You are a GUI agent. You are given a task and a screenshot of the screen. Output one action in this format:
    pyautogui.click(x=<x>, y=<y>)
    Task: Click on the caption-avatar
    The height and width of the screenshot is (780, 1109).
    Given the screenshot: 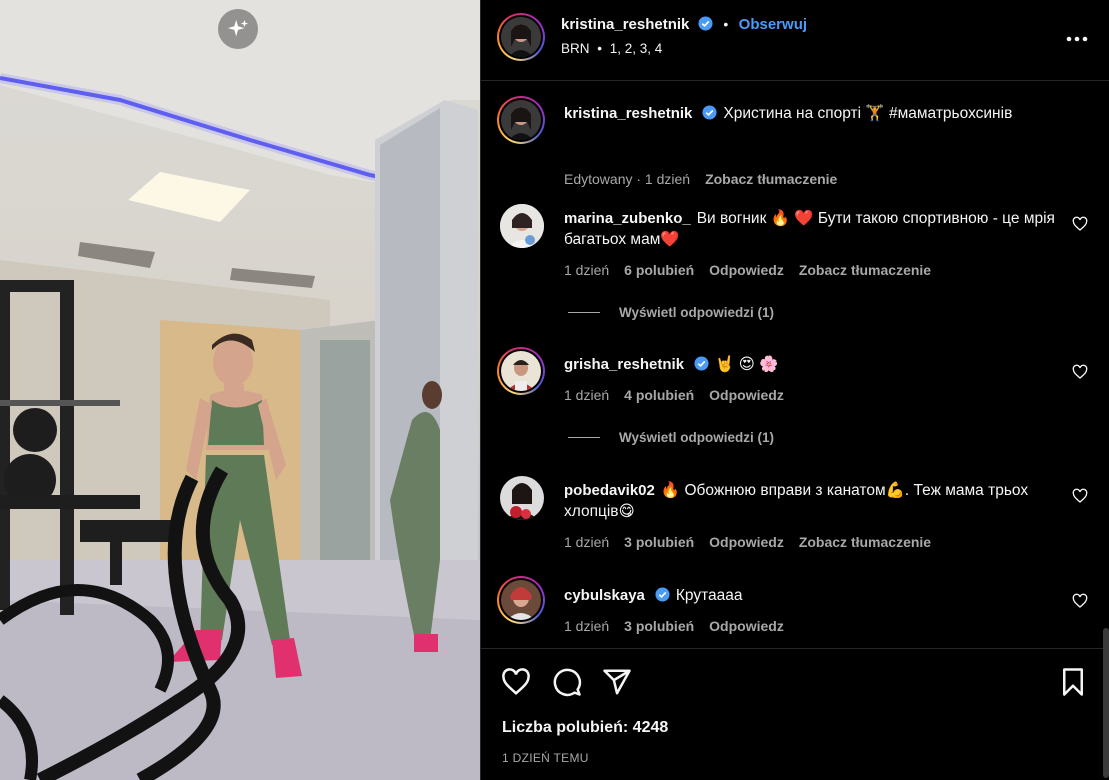 What is the action you would take?
    pyautogui.click(x=521, y=120)
    